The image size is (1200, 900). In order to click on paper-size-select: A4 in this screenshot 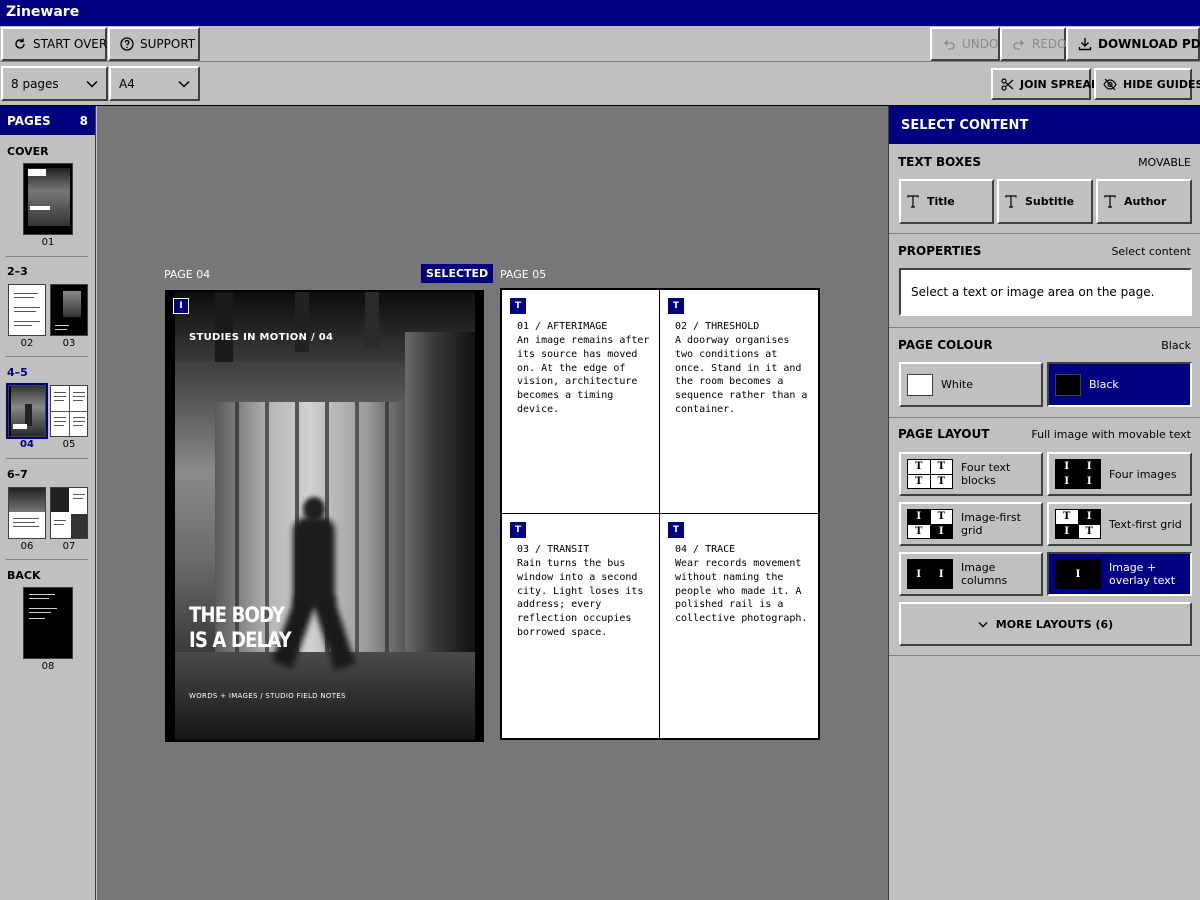, I will do `click(154, 83)`.